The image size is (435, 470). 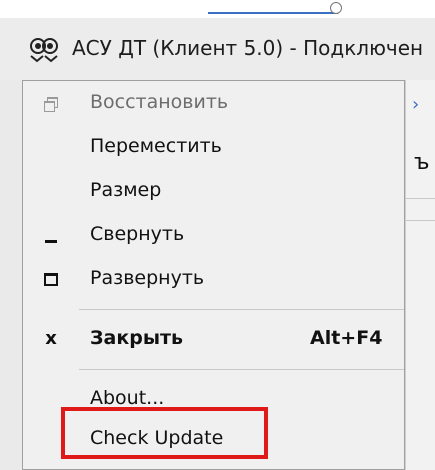 What do you see at coordinates (44, 49) in the screenshot?
I see `app-icon` at bounding box center [44, 49].